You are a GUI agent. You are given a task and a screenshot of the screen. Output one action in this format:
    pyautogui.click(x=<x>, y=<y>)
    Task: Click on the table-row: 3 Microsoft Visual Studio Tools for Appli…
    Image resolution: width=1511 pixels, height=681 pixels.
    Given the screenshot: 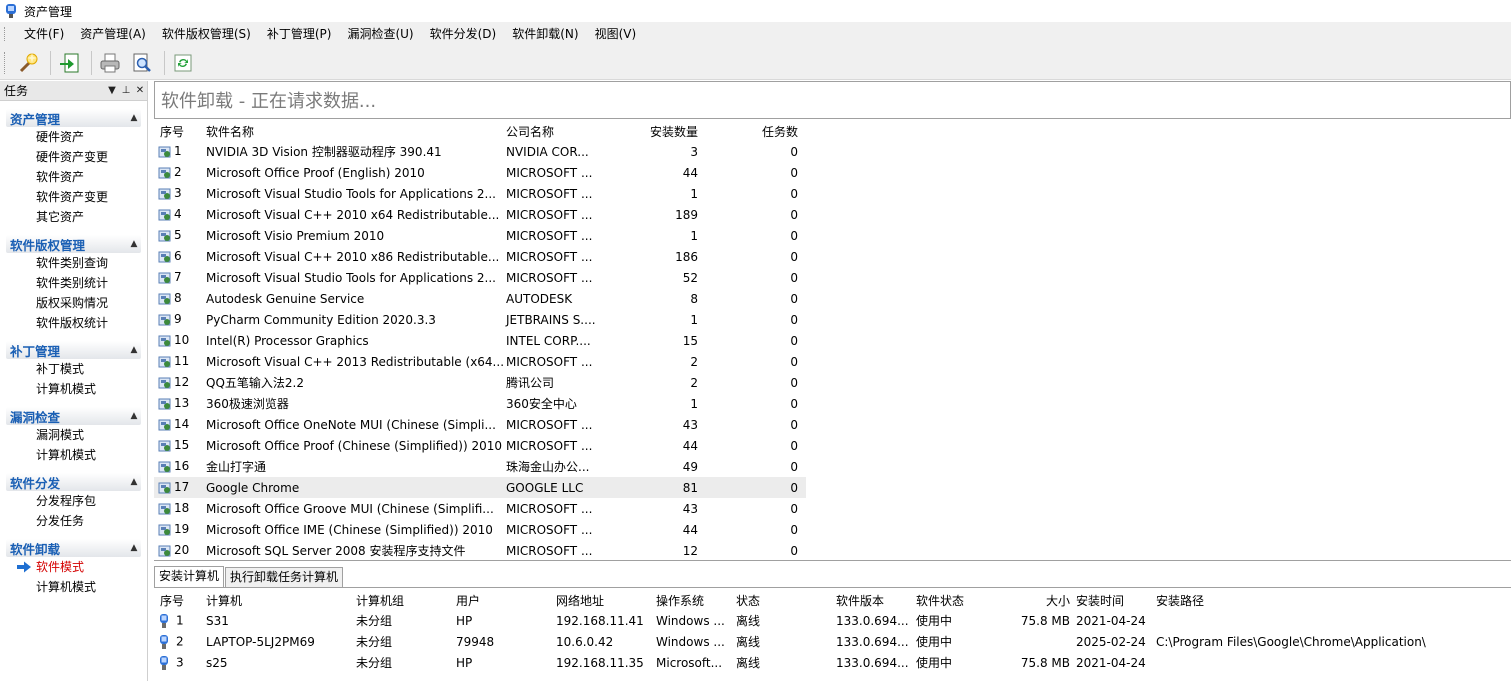 What is the action you would take?
    pyautogui.click(x=480, y=193)
    